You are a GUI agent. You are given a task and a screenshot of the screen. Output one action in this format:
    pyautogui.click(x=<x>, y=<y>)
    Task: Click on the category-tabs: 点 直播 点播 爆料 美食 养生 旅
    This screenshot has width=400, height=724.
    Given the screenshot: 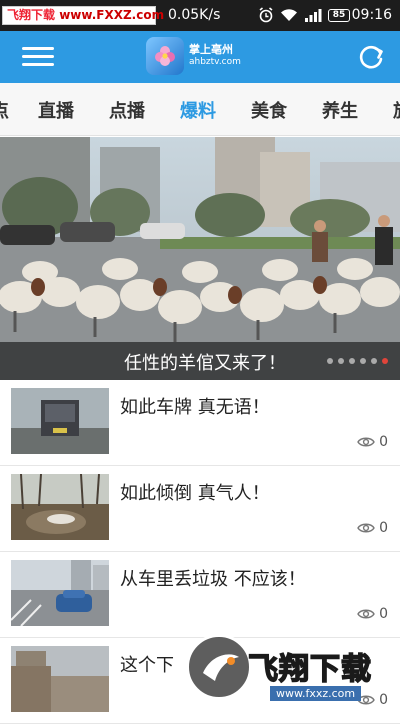 What is the action you would take?
    pyautogui.click(x=200, y=109)
    